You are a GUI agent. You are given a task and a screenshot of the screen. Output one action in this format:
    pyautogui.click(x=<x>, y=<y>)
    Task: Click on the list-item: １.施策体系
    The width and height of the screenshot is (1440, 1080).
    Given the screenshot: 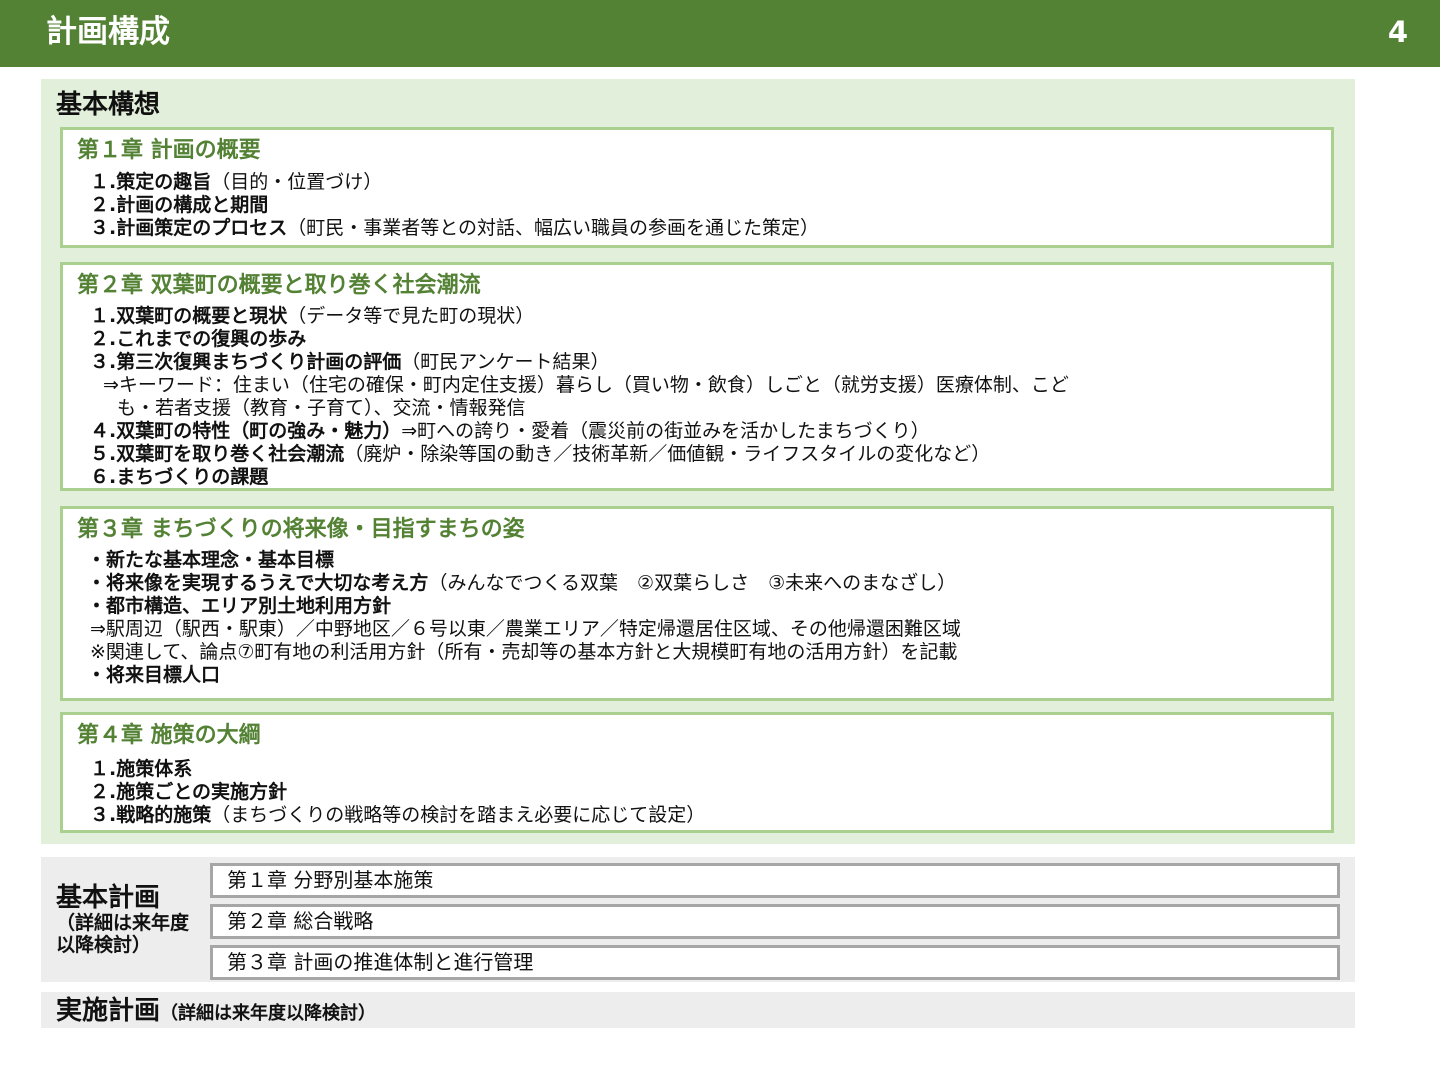 What is the action you would take?
    pyautogui.click(x=141, y=769)
    